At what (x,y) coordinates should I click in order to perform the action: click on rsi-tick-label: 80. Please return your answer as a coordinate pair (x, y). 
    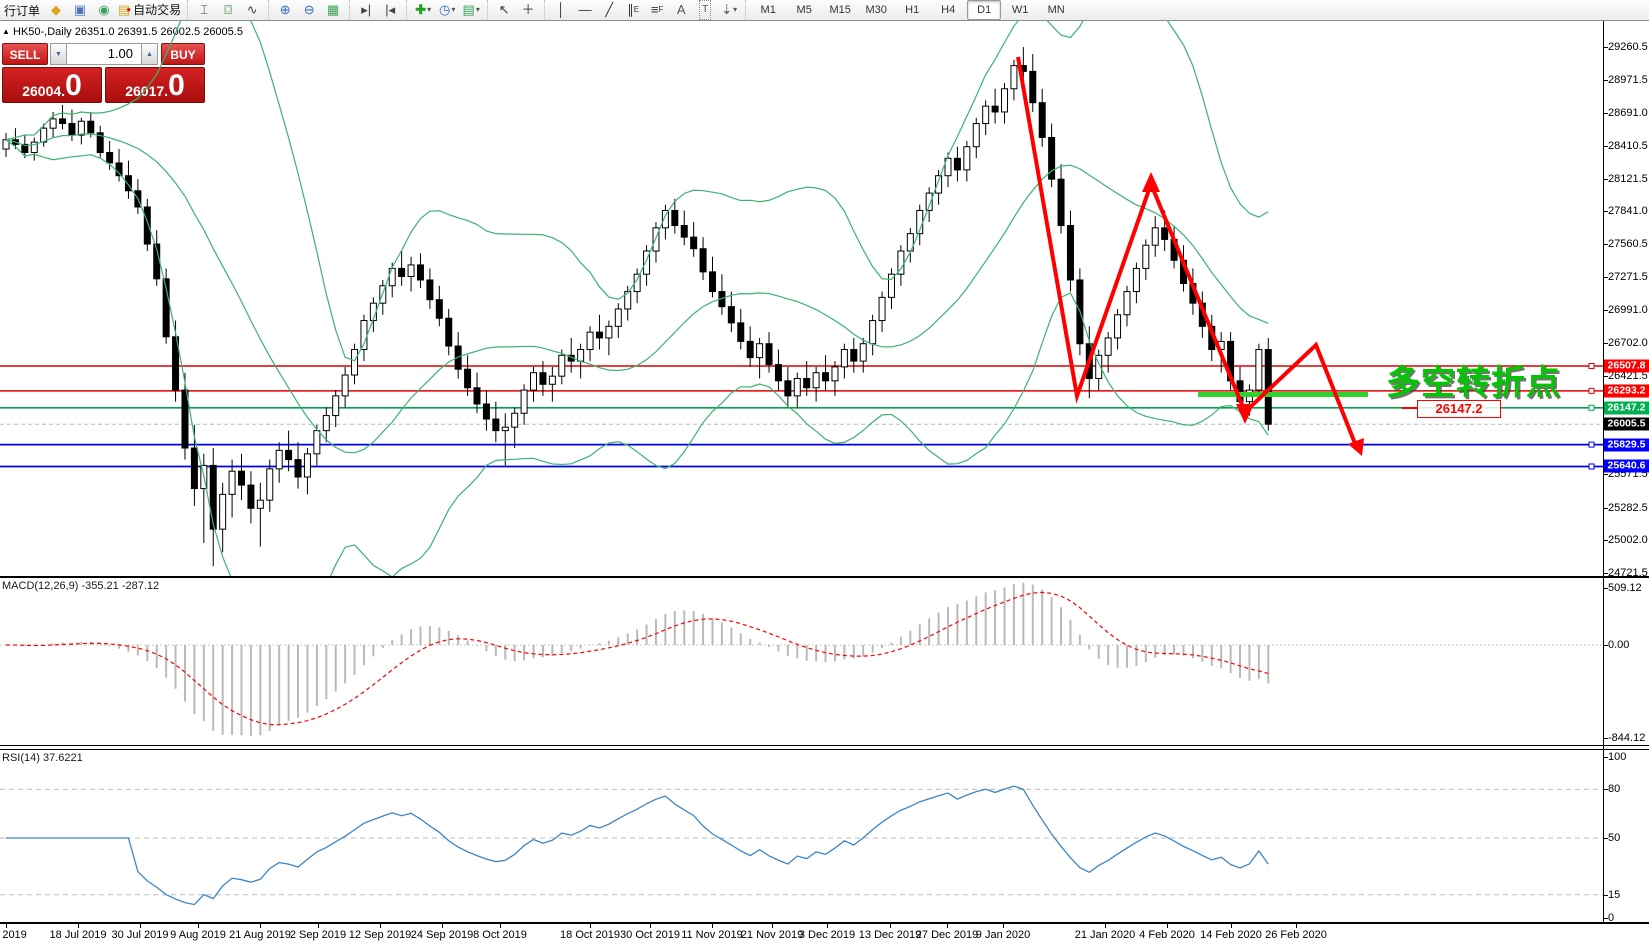
    Looking at the image, I should click on (1614, 789).